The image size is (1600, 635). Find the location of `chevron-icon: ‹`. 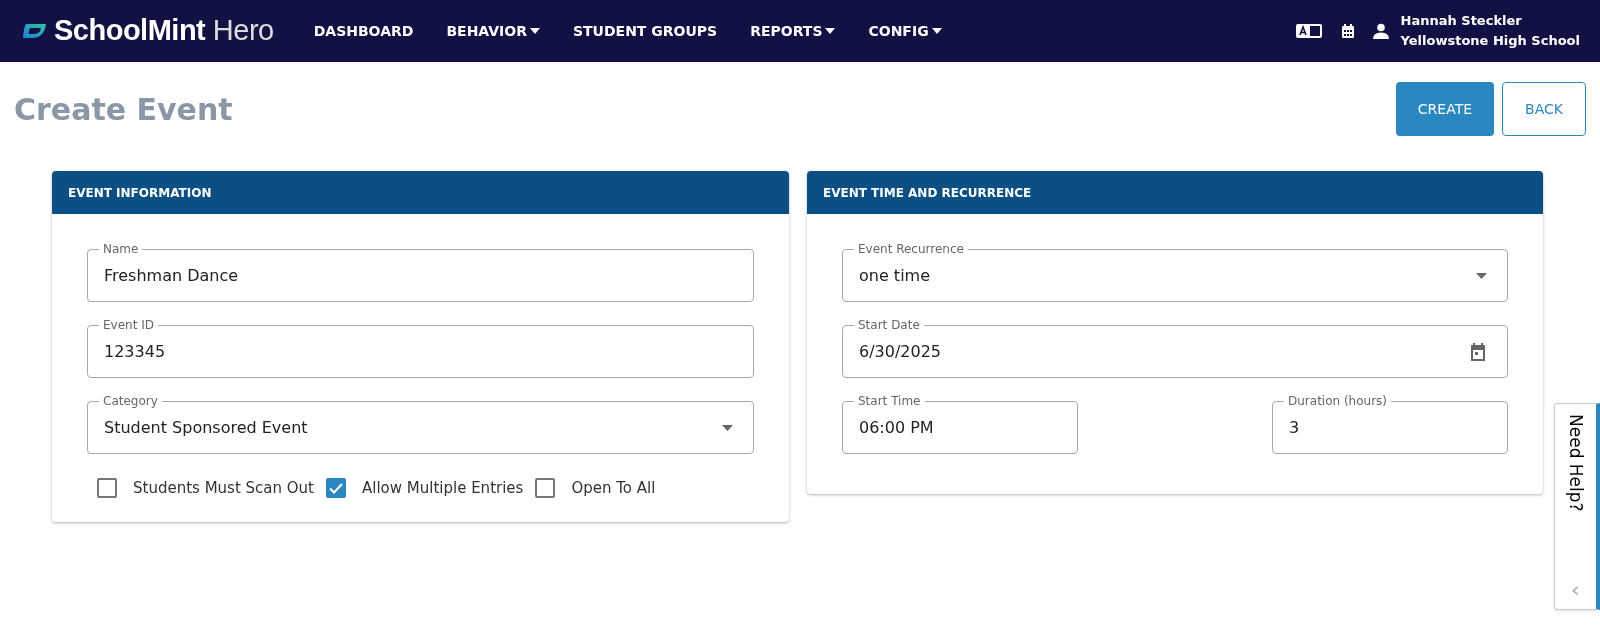

chevron-icon: ‹ is located at coordinates (1575, 590).